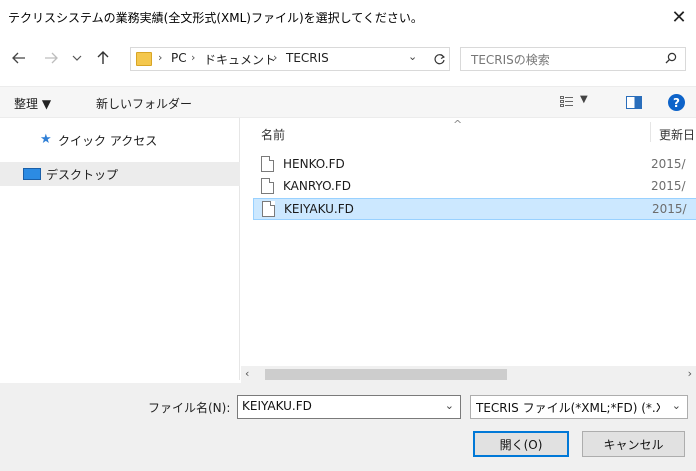  I want to click on sidebar-item-desktop: デスクトップ, so click(120, 174).